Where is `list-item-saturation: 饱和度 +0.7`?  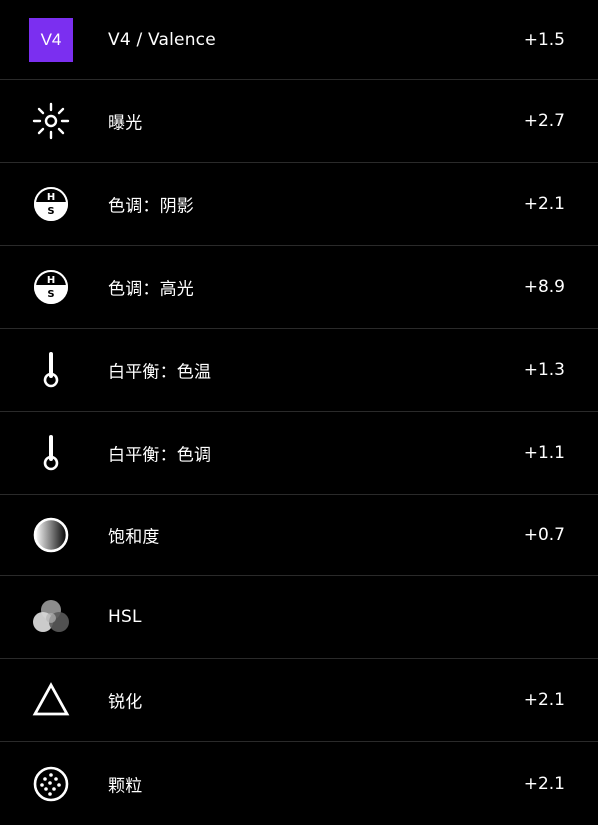
list-item-saturation: 饱和度 +0.7 is located at coordinates (299, 535).